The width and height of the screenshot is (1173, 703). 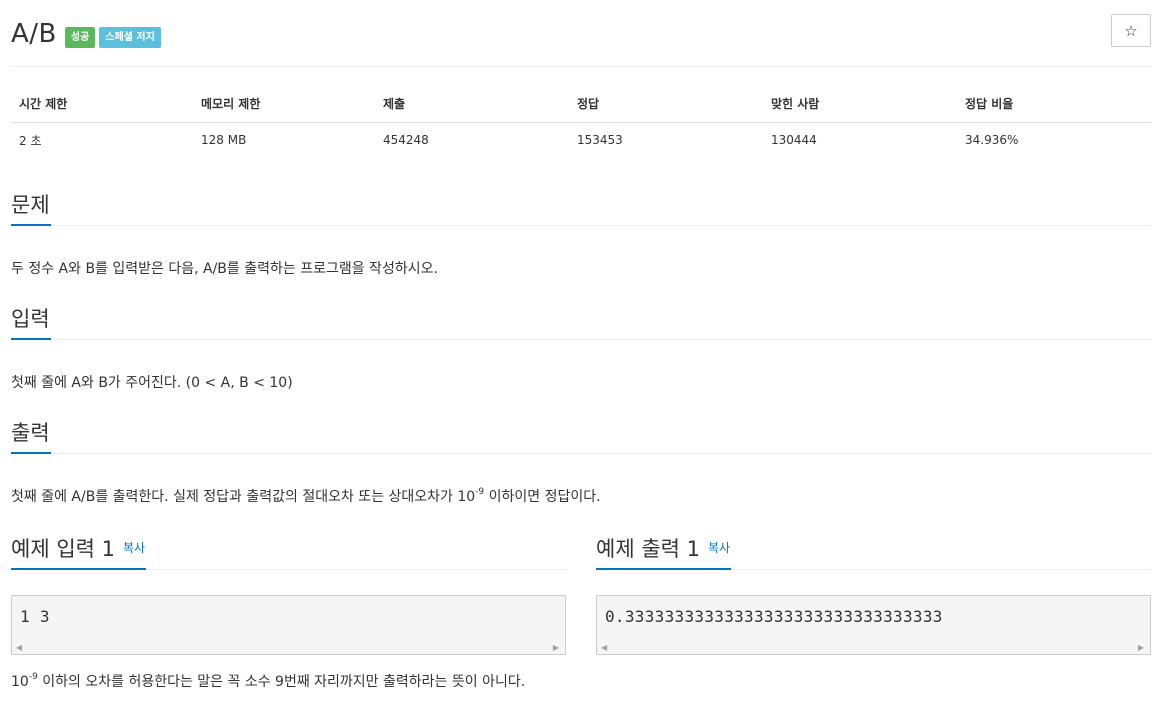 I want to click on table-row: 2 초 128 MB 454248 153453 130444 34.936%, so click(x=581, y=140).